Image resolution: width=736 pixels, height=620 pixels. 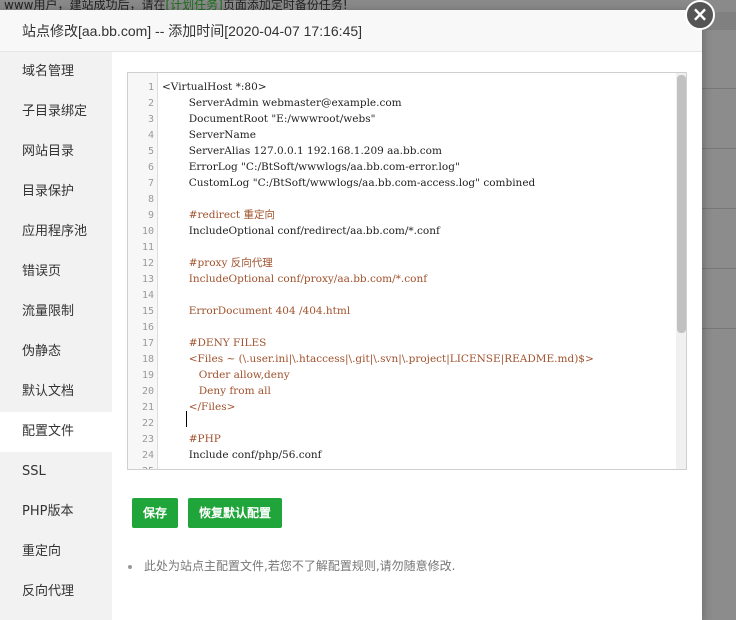 What do you see at coordinates (150, 103) in the screenshot?
I see `line-number: 2` at bounding box center [150, 103].